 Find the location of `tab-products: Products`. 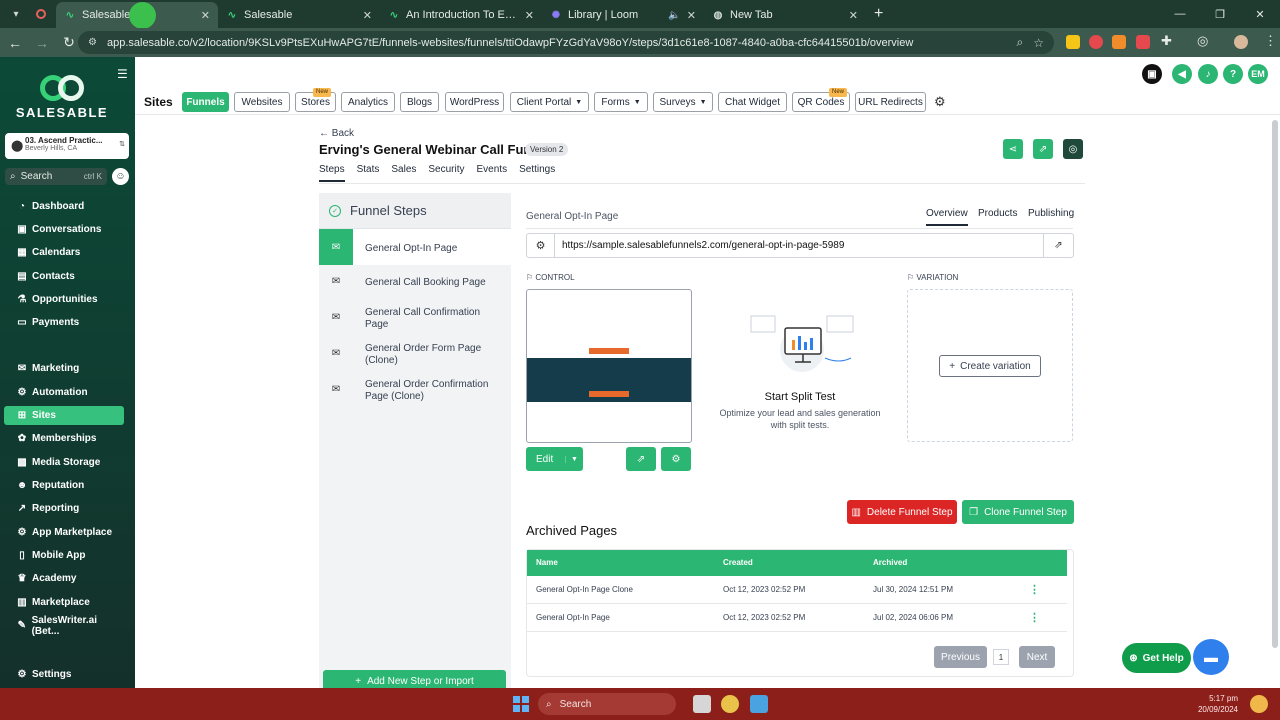

tab-products: Products is located at coordinates (997, 213).